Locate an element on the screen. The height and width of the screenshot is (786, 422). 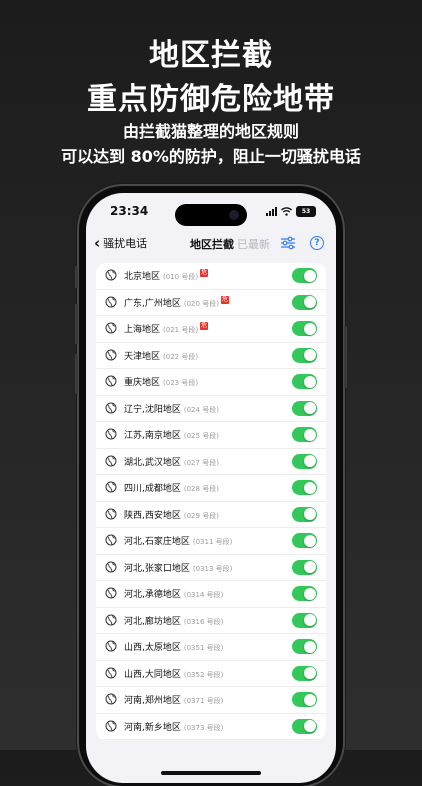
region-name: 山西,大同地区 (0352 号段) is located at coordinates (173, 673).